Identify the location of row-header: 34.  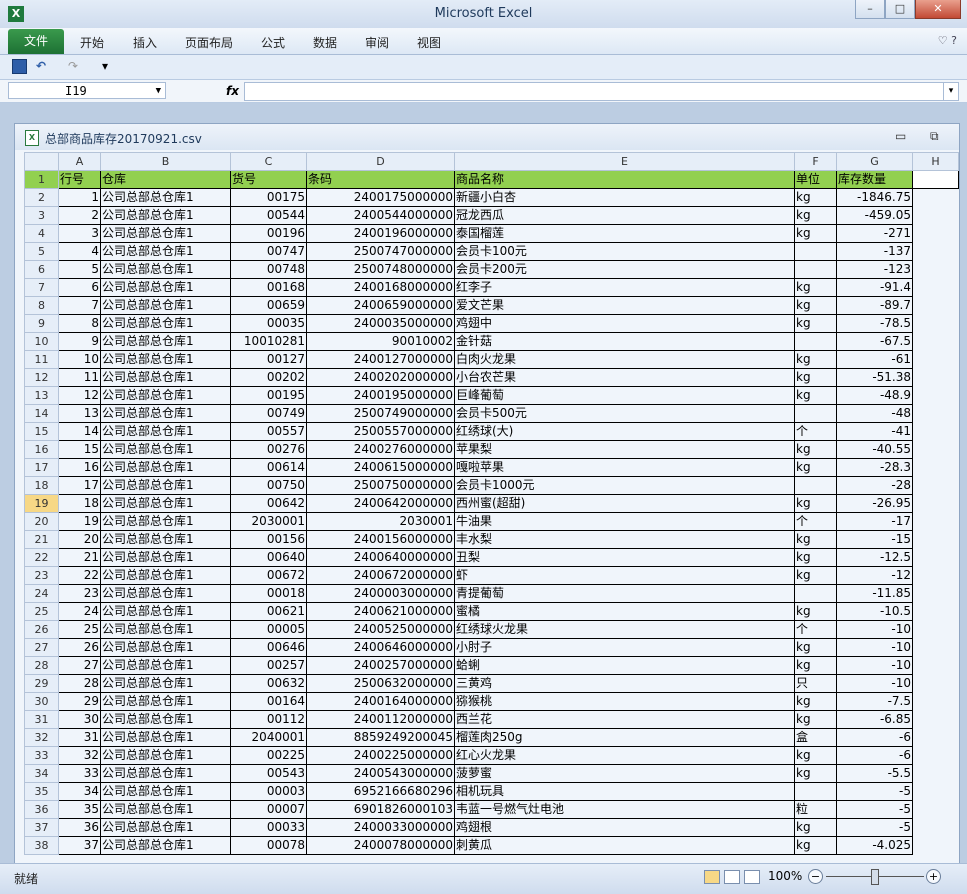
(41, 773).